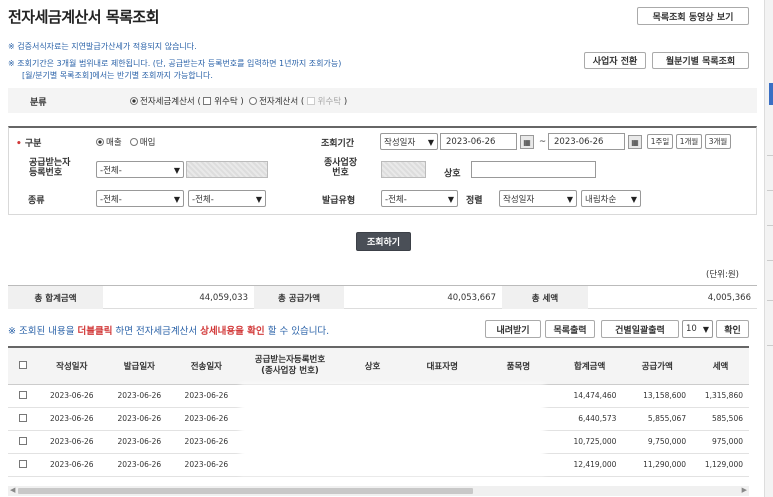  What do you see at coordinates (238, 101) in the screenshot?
I see `category-options: 전자세금계산서 ( 위수탁 ) 전자계산서 ( 위수탁 )` at bounding box center [238, 101].